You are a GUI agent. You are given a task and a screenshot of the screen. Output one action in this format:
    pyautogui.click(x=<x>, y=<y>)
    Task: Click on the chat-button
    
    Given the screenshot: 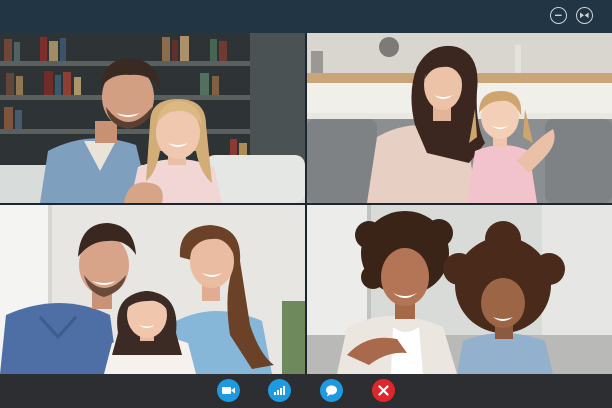 What is the action you would take?
    pyautogui.click(x=331, y=390)
    